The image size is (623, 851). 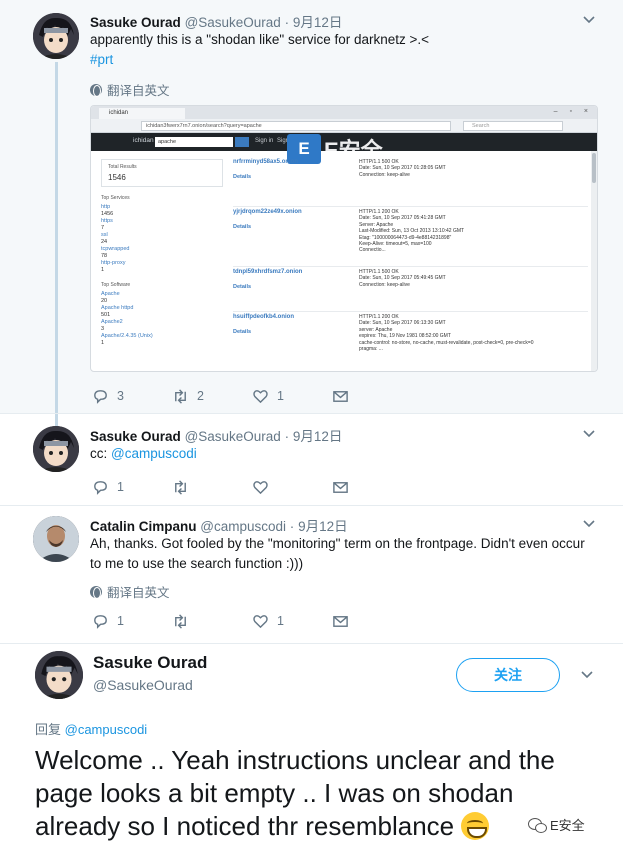 What do you see at coordinates (101, 453) in the screenshot?
I see `tweet-text-prefix: cc:` at bounding box center [101, 453].